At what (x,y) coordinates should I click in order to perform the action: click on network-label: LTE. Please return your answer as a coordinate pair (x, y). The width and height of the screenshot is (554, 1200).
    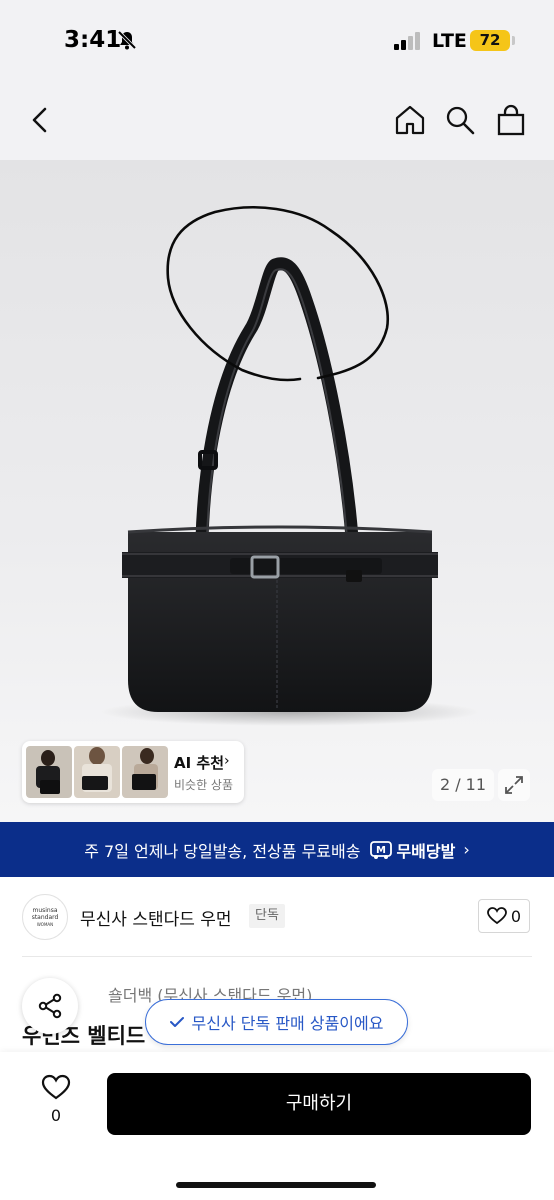
    Looking at the image, I should click on (449, 41).